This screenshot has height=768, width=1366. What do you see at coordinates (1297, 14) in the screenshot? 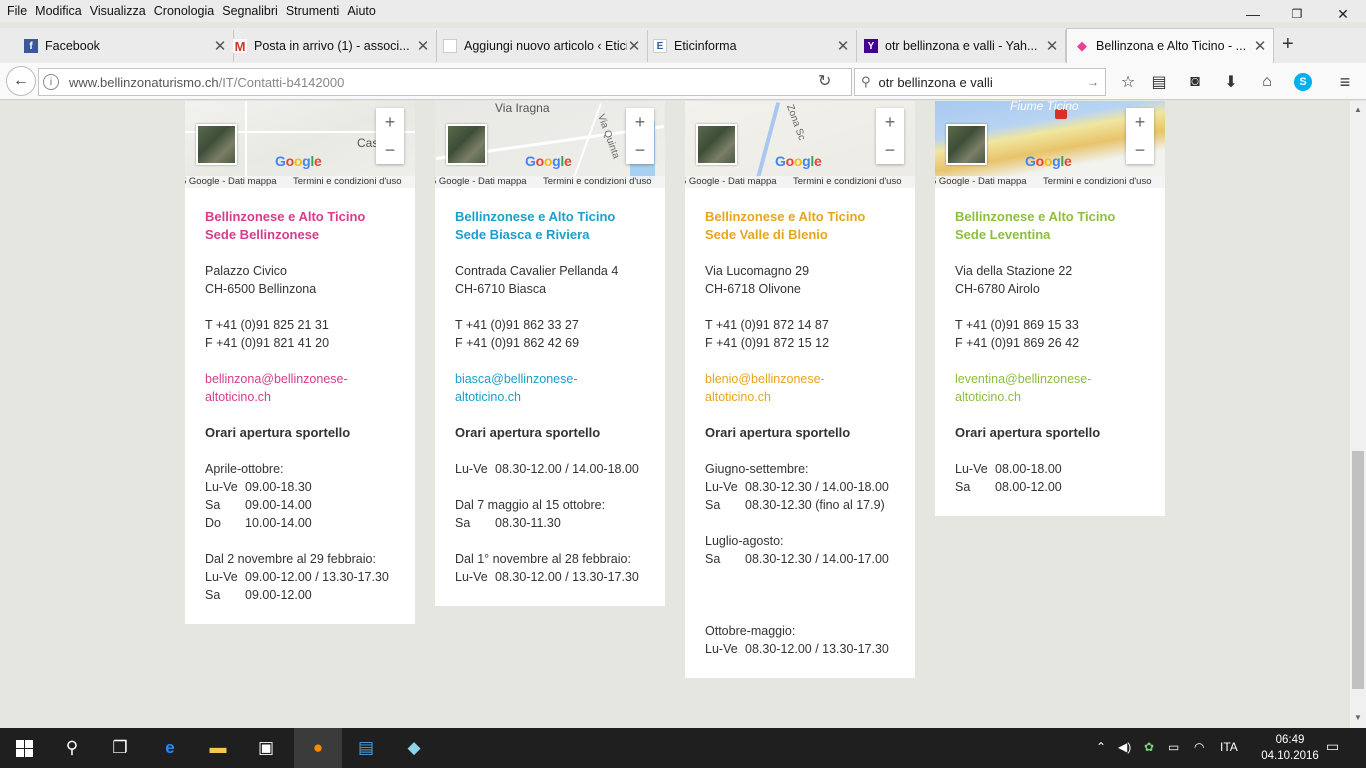
I see `restore-button: ❐` at bounding box center [1297, 14].